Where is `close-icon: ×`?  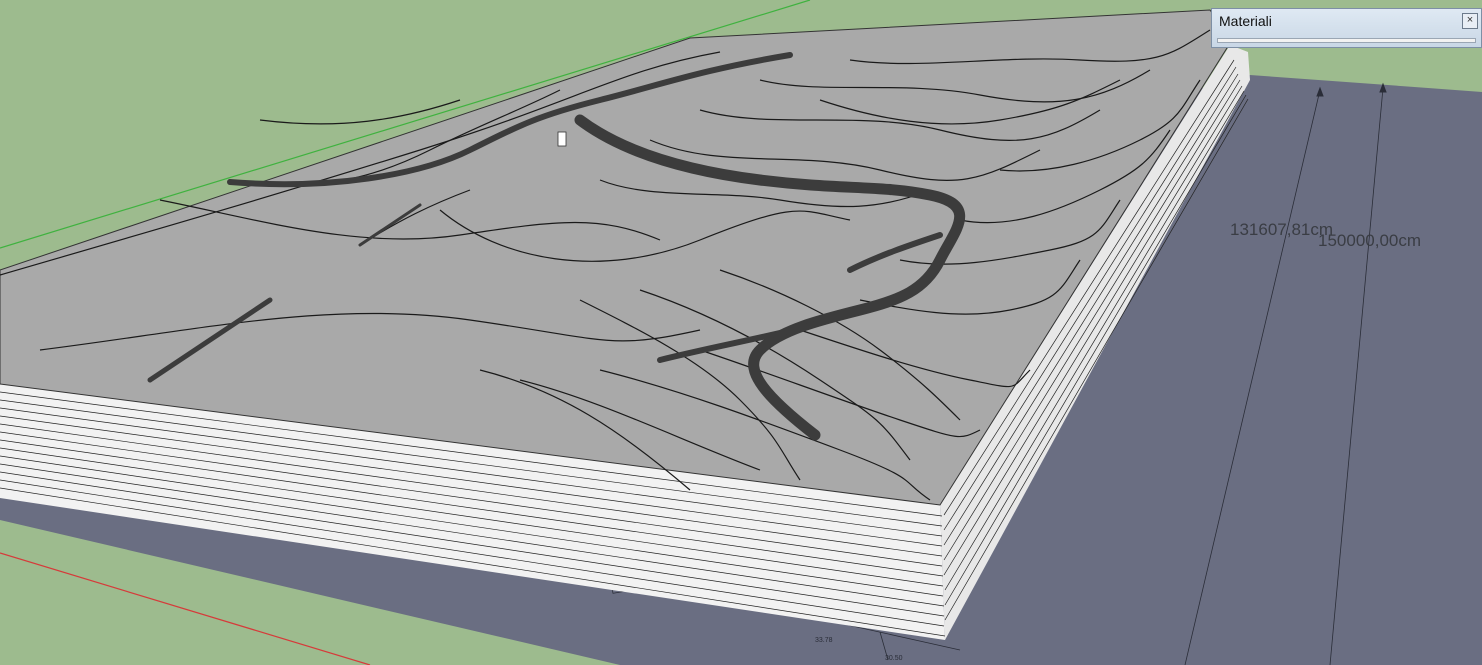
close-icon: × is located at coordinates (1470, 21).